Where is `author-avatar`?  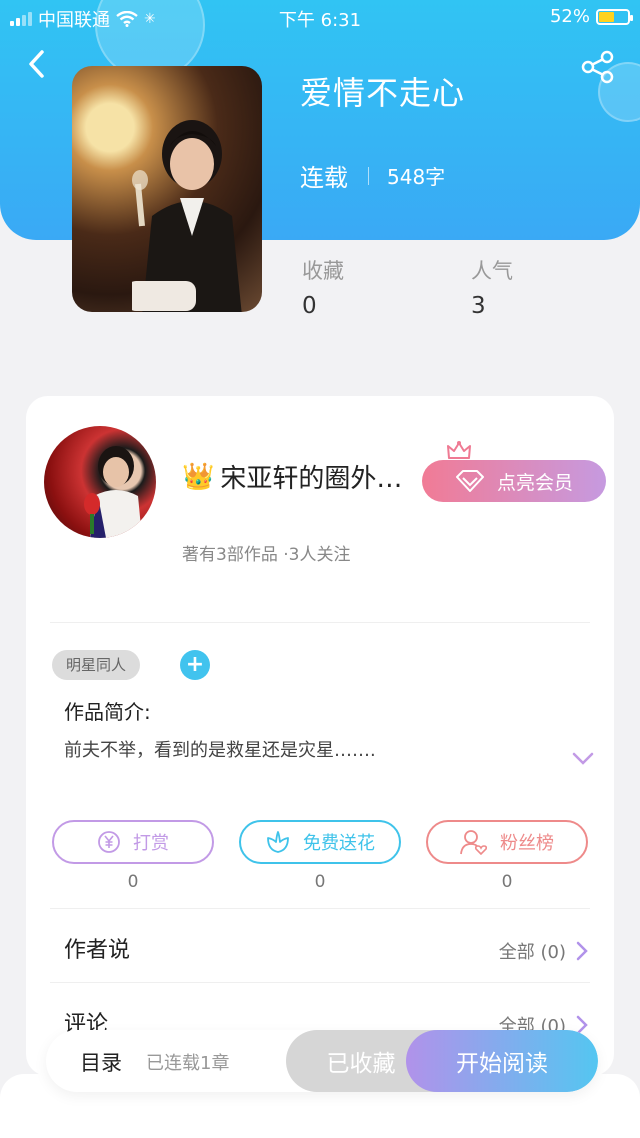
author-avatar is located at coordinates (100, 482).